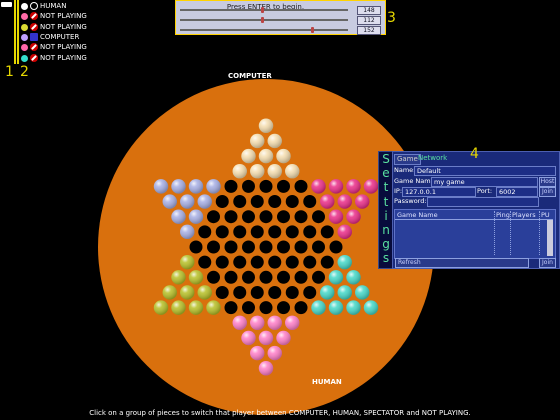 Image resolution: width=560 pixels, height=420 pixels. What do you see at coordinates (63, 57) in the screenshot?
I see `player-status-label: NOT PLAYING` at bounding box center [63, 57].